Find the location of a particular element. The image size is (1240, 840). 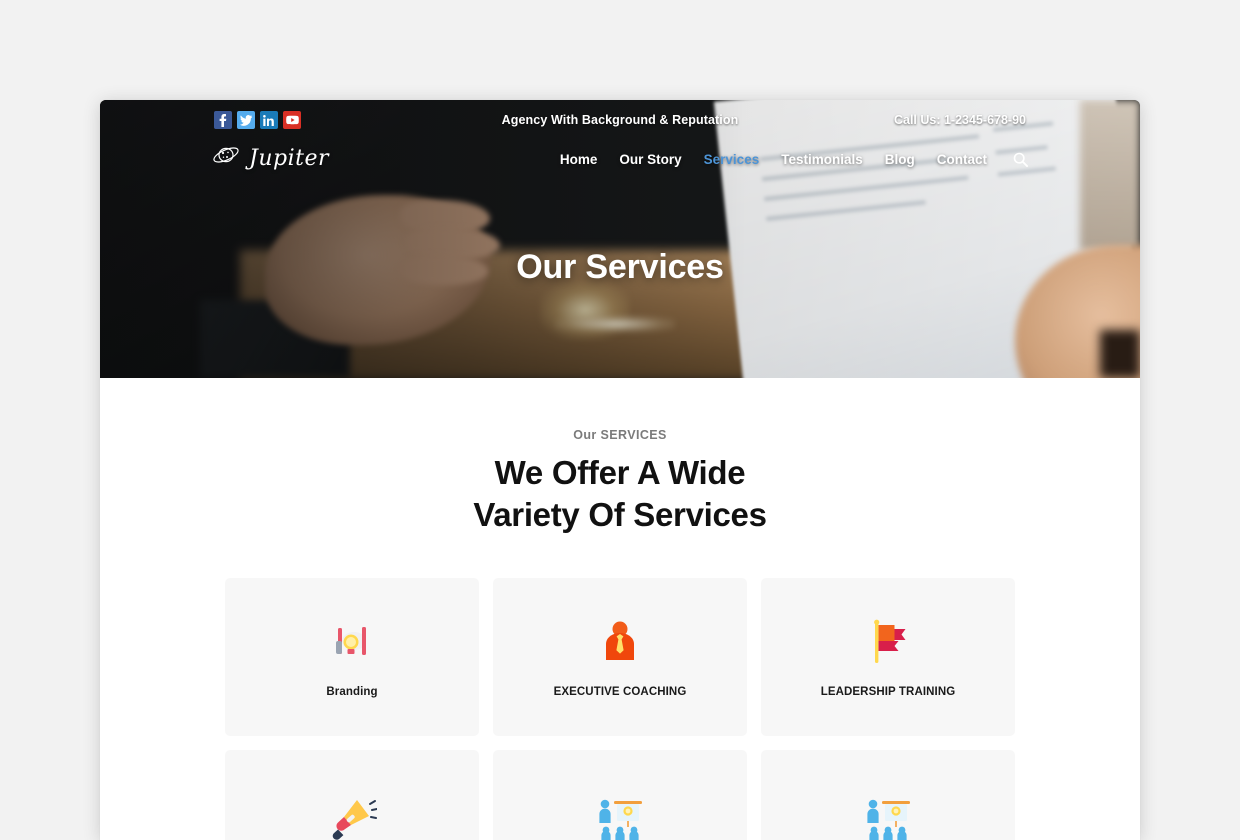

service-card-branding: Branding is located at coordinates (352, 656).